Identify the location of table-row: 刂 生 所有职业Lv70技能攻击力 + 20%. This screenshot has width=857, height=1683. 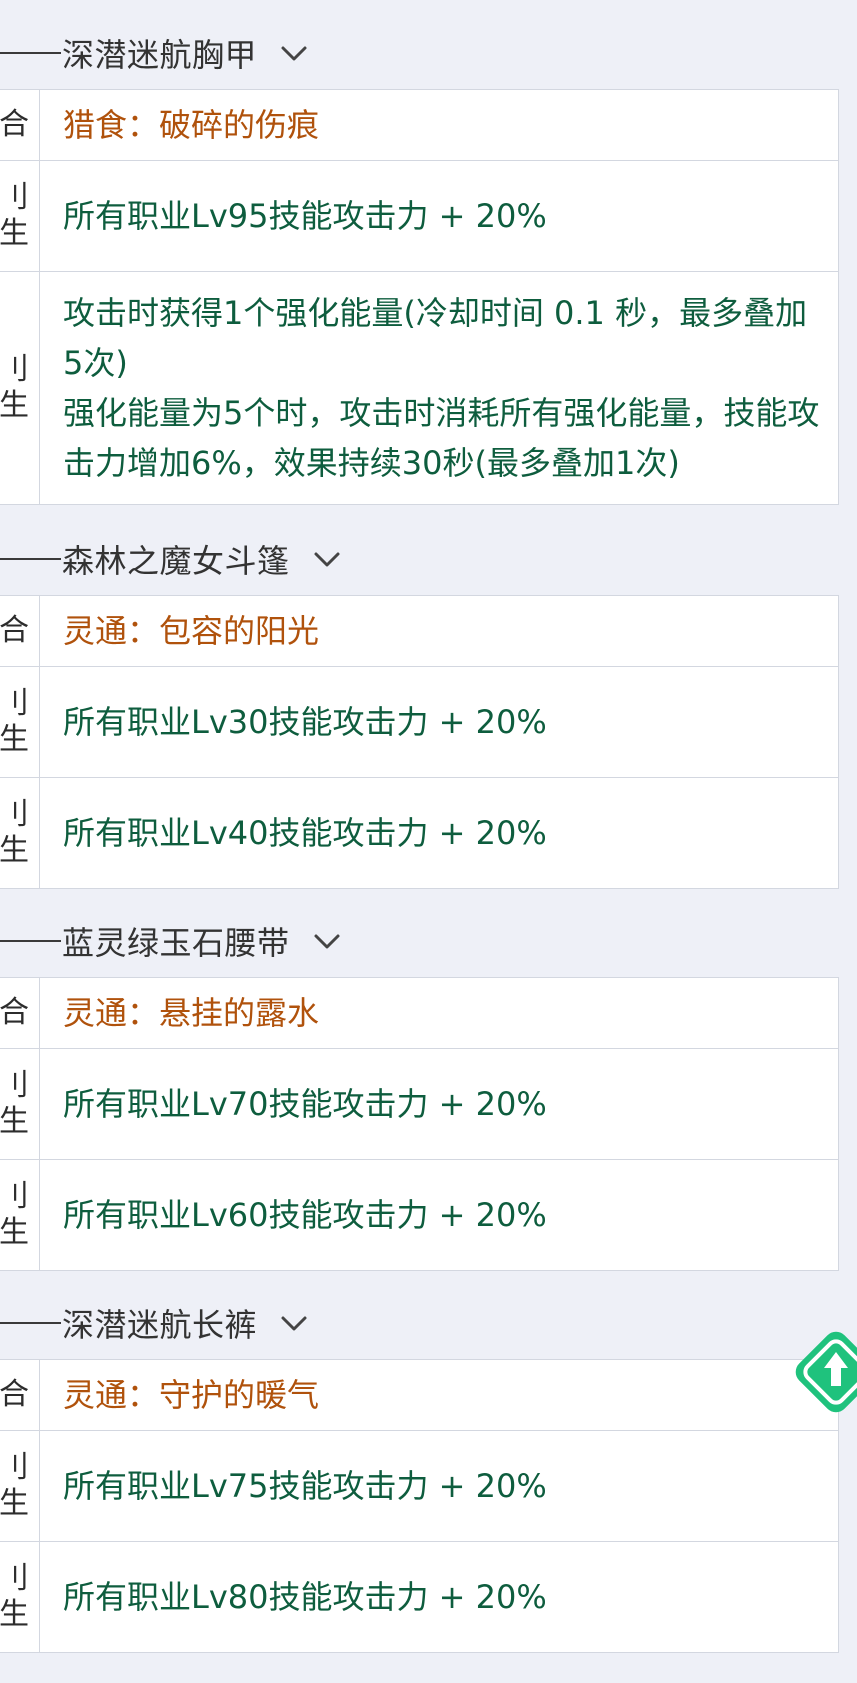
(419, 1104).